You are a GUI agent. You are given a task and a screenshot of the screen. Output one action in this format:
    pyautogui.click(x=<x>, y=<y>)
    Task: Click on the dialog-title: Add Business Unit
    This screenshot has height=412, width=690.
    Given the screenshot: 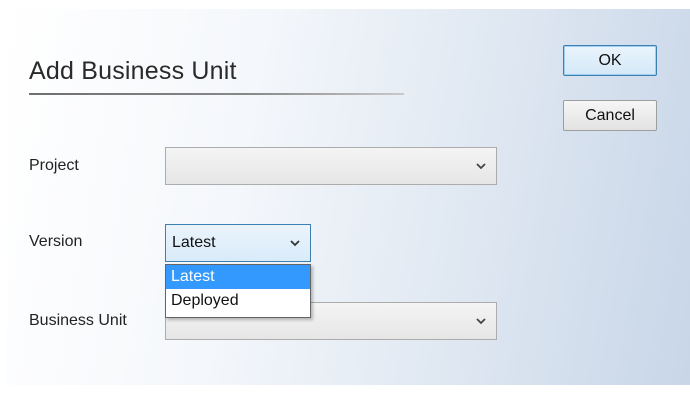 What is the action you would take?
    pyautogui.click(x=133, y=71)
    